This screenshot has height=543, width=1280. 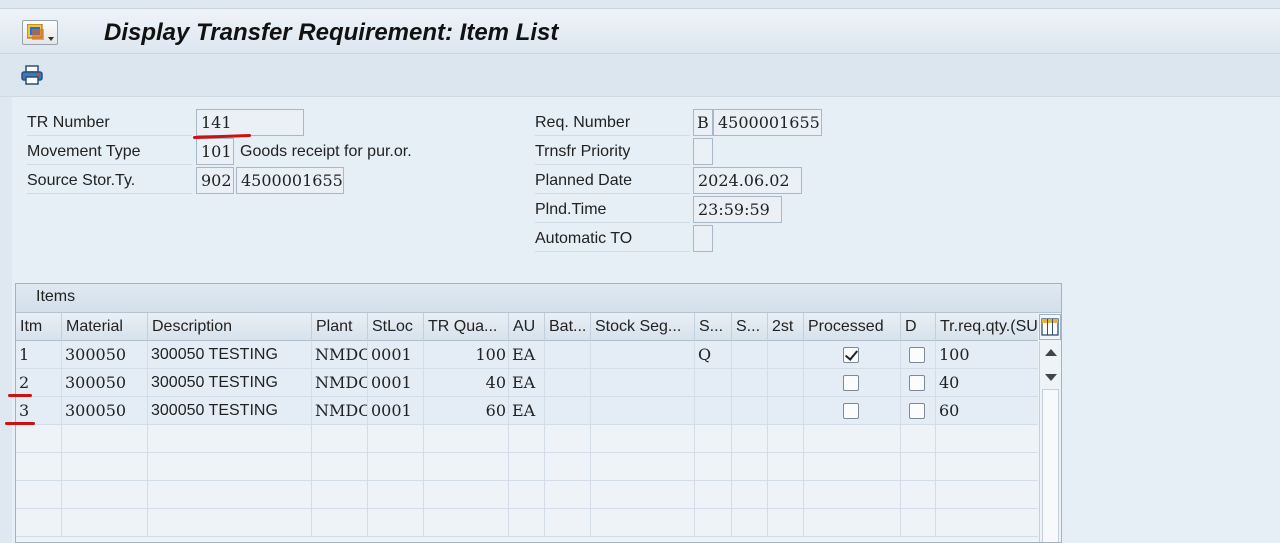 I want to click on dropdown-arrow-icon, so click(x=51, y=39).